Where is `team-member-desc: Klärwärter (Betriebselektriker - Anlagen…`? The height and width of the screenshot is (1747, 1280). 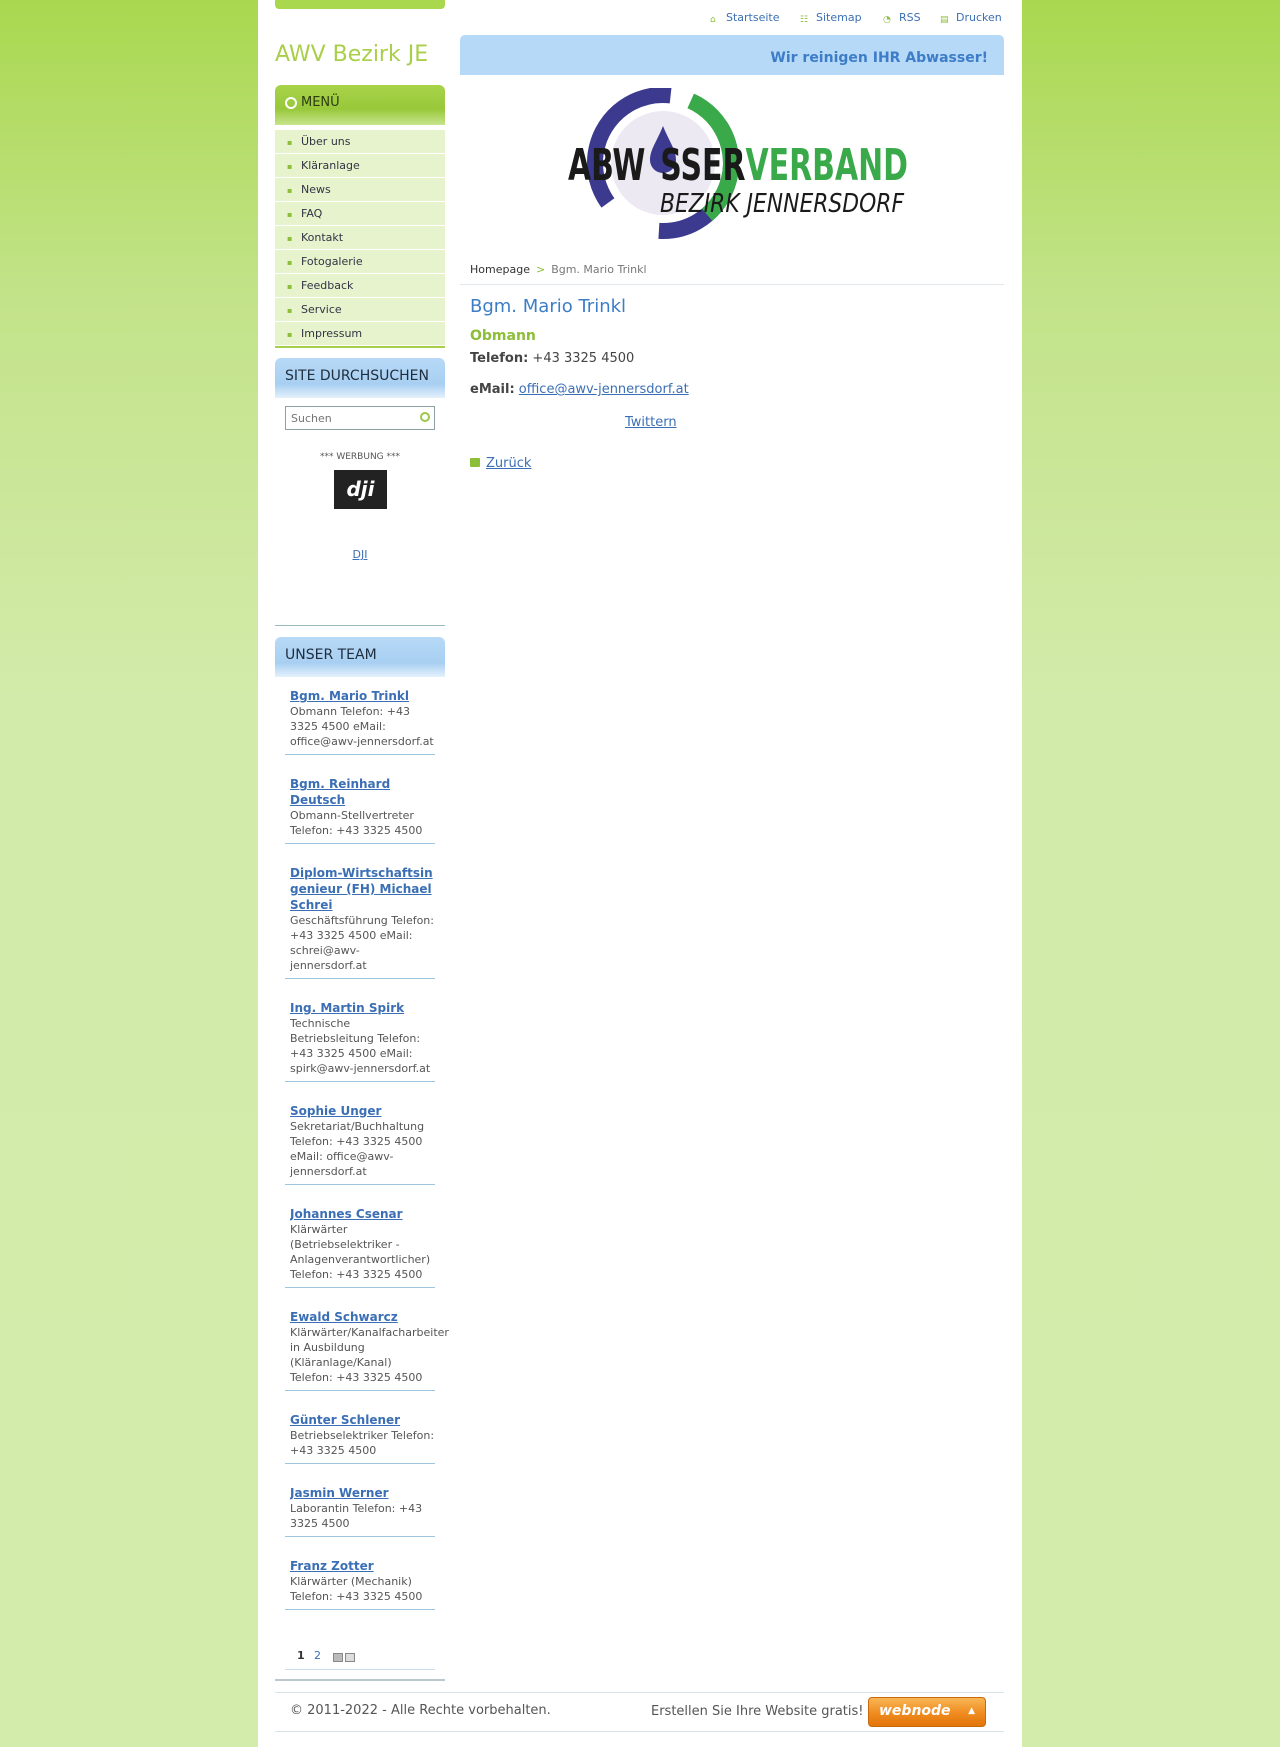 team-member-desc: Klärwärter (Betriebselektriker - Anlagen… is located at coordinates (360, 1252).